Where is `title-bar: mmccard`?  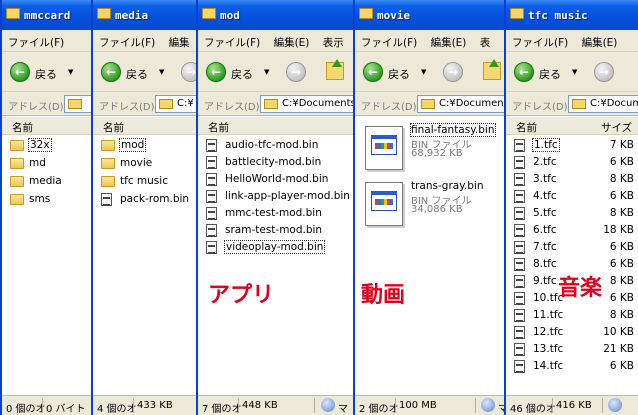 title-bar: mmccard is located at coordinates (46, 15).